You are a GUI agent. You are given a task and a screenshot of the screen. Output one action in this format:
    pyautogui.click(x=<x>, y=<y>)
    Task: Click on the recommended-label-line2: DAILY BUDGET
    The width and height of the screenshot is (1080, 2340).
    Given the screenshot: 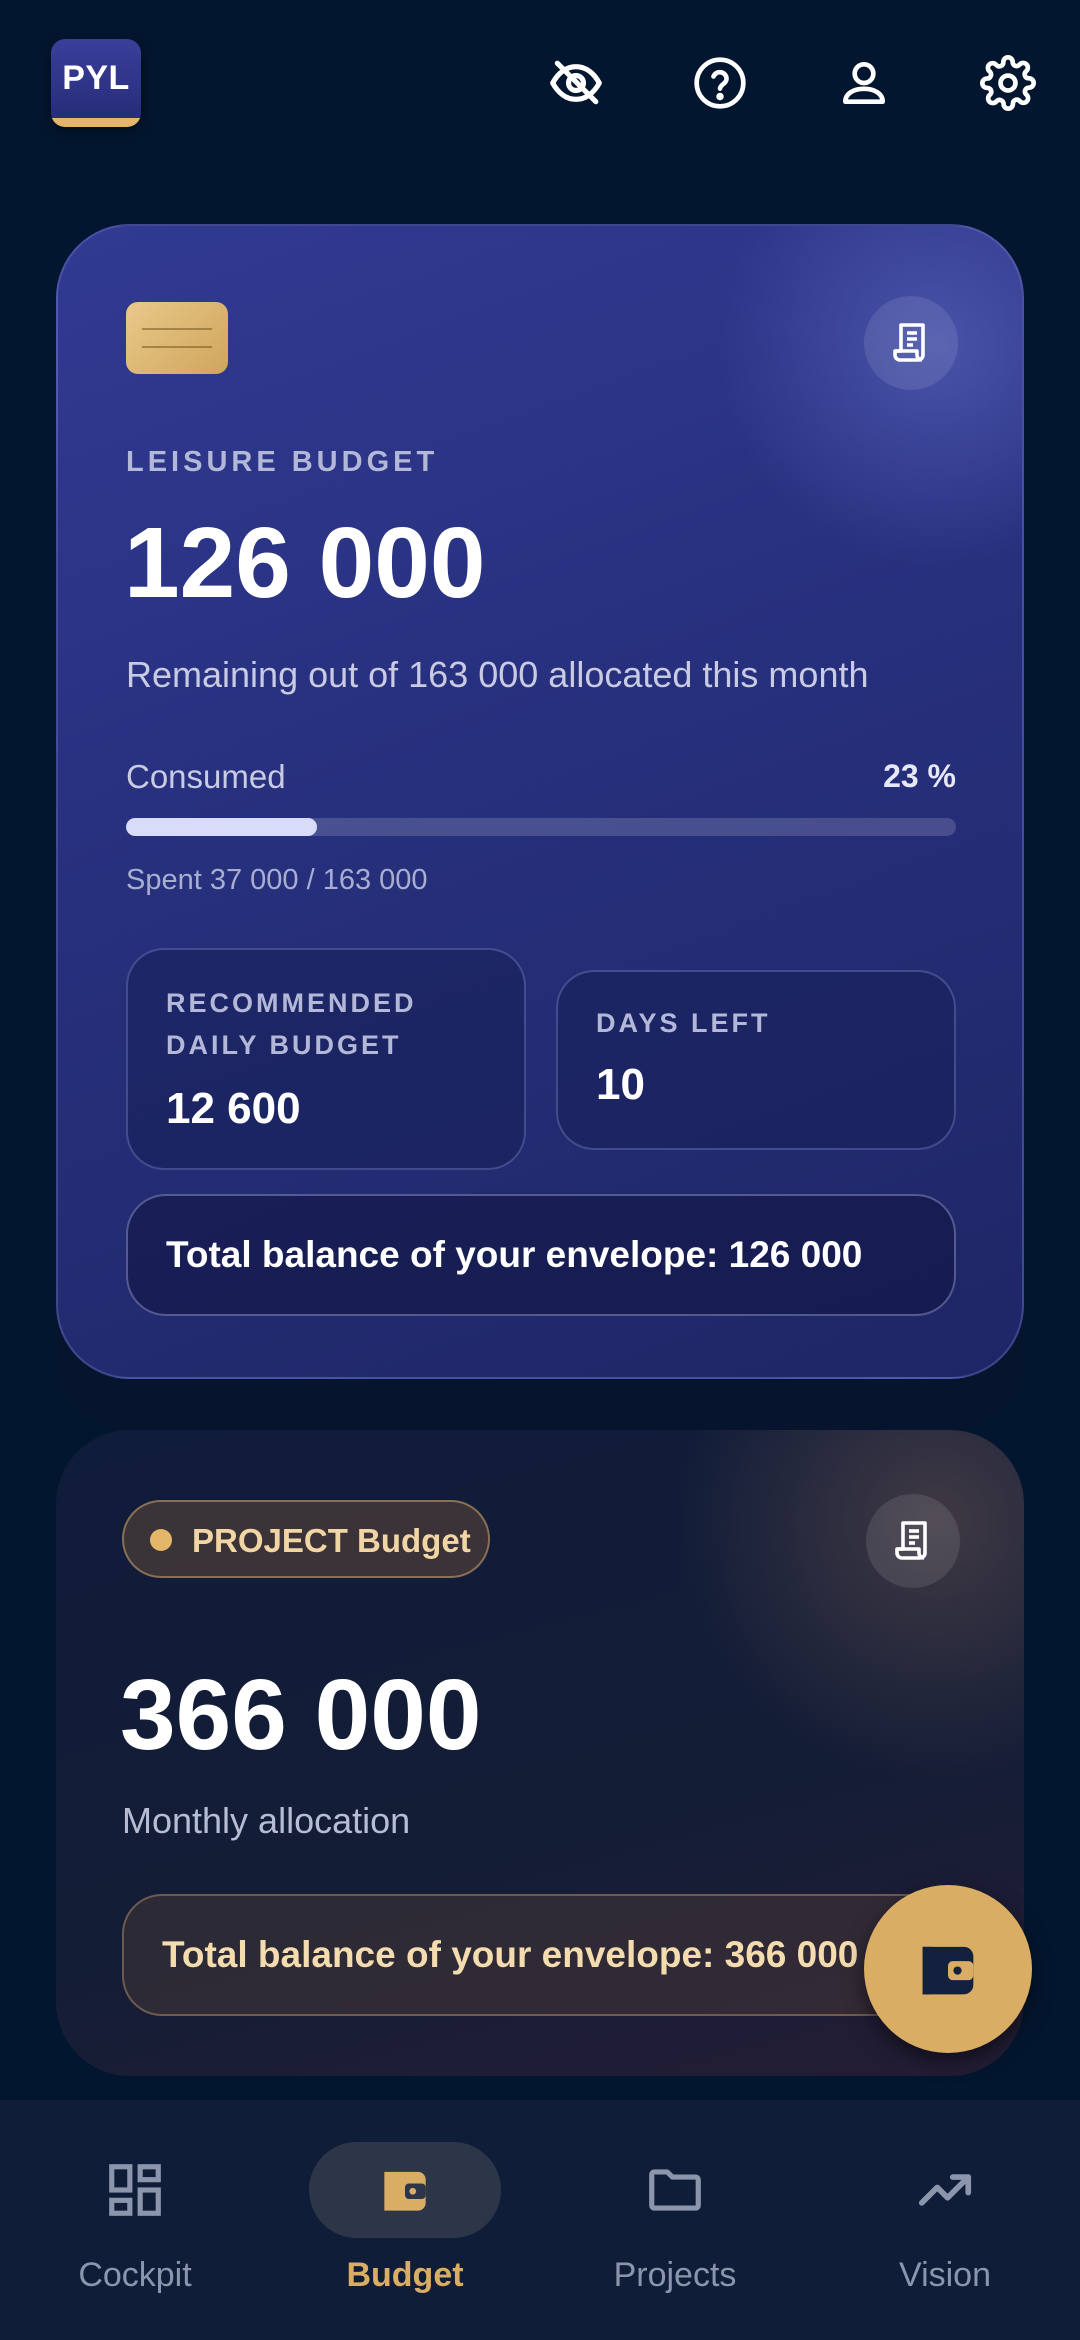 What is the action you would take?
    pyautogui.click(x=284, y=1045)
    